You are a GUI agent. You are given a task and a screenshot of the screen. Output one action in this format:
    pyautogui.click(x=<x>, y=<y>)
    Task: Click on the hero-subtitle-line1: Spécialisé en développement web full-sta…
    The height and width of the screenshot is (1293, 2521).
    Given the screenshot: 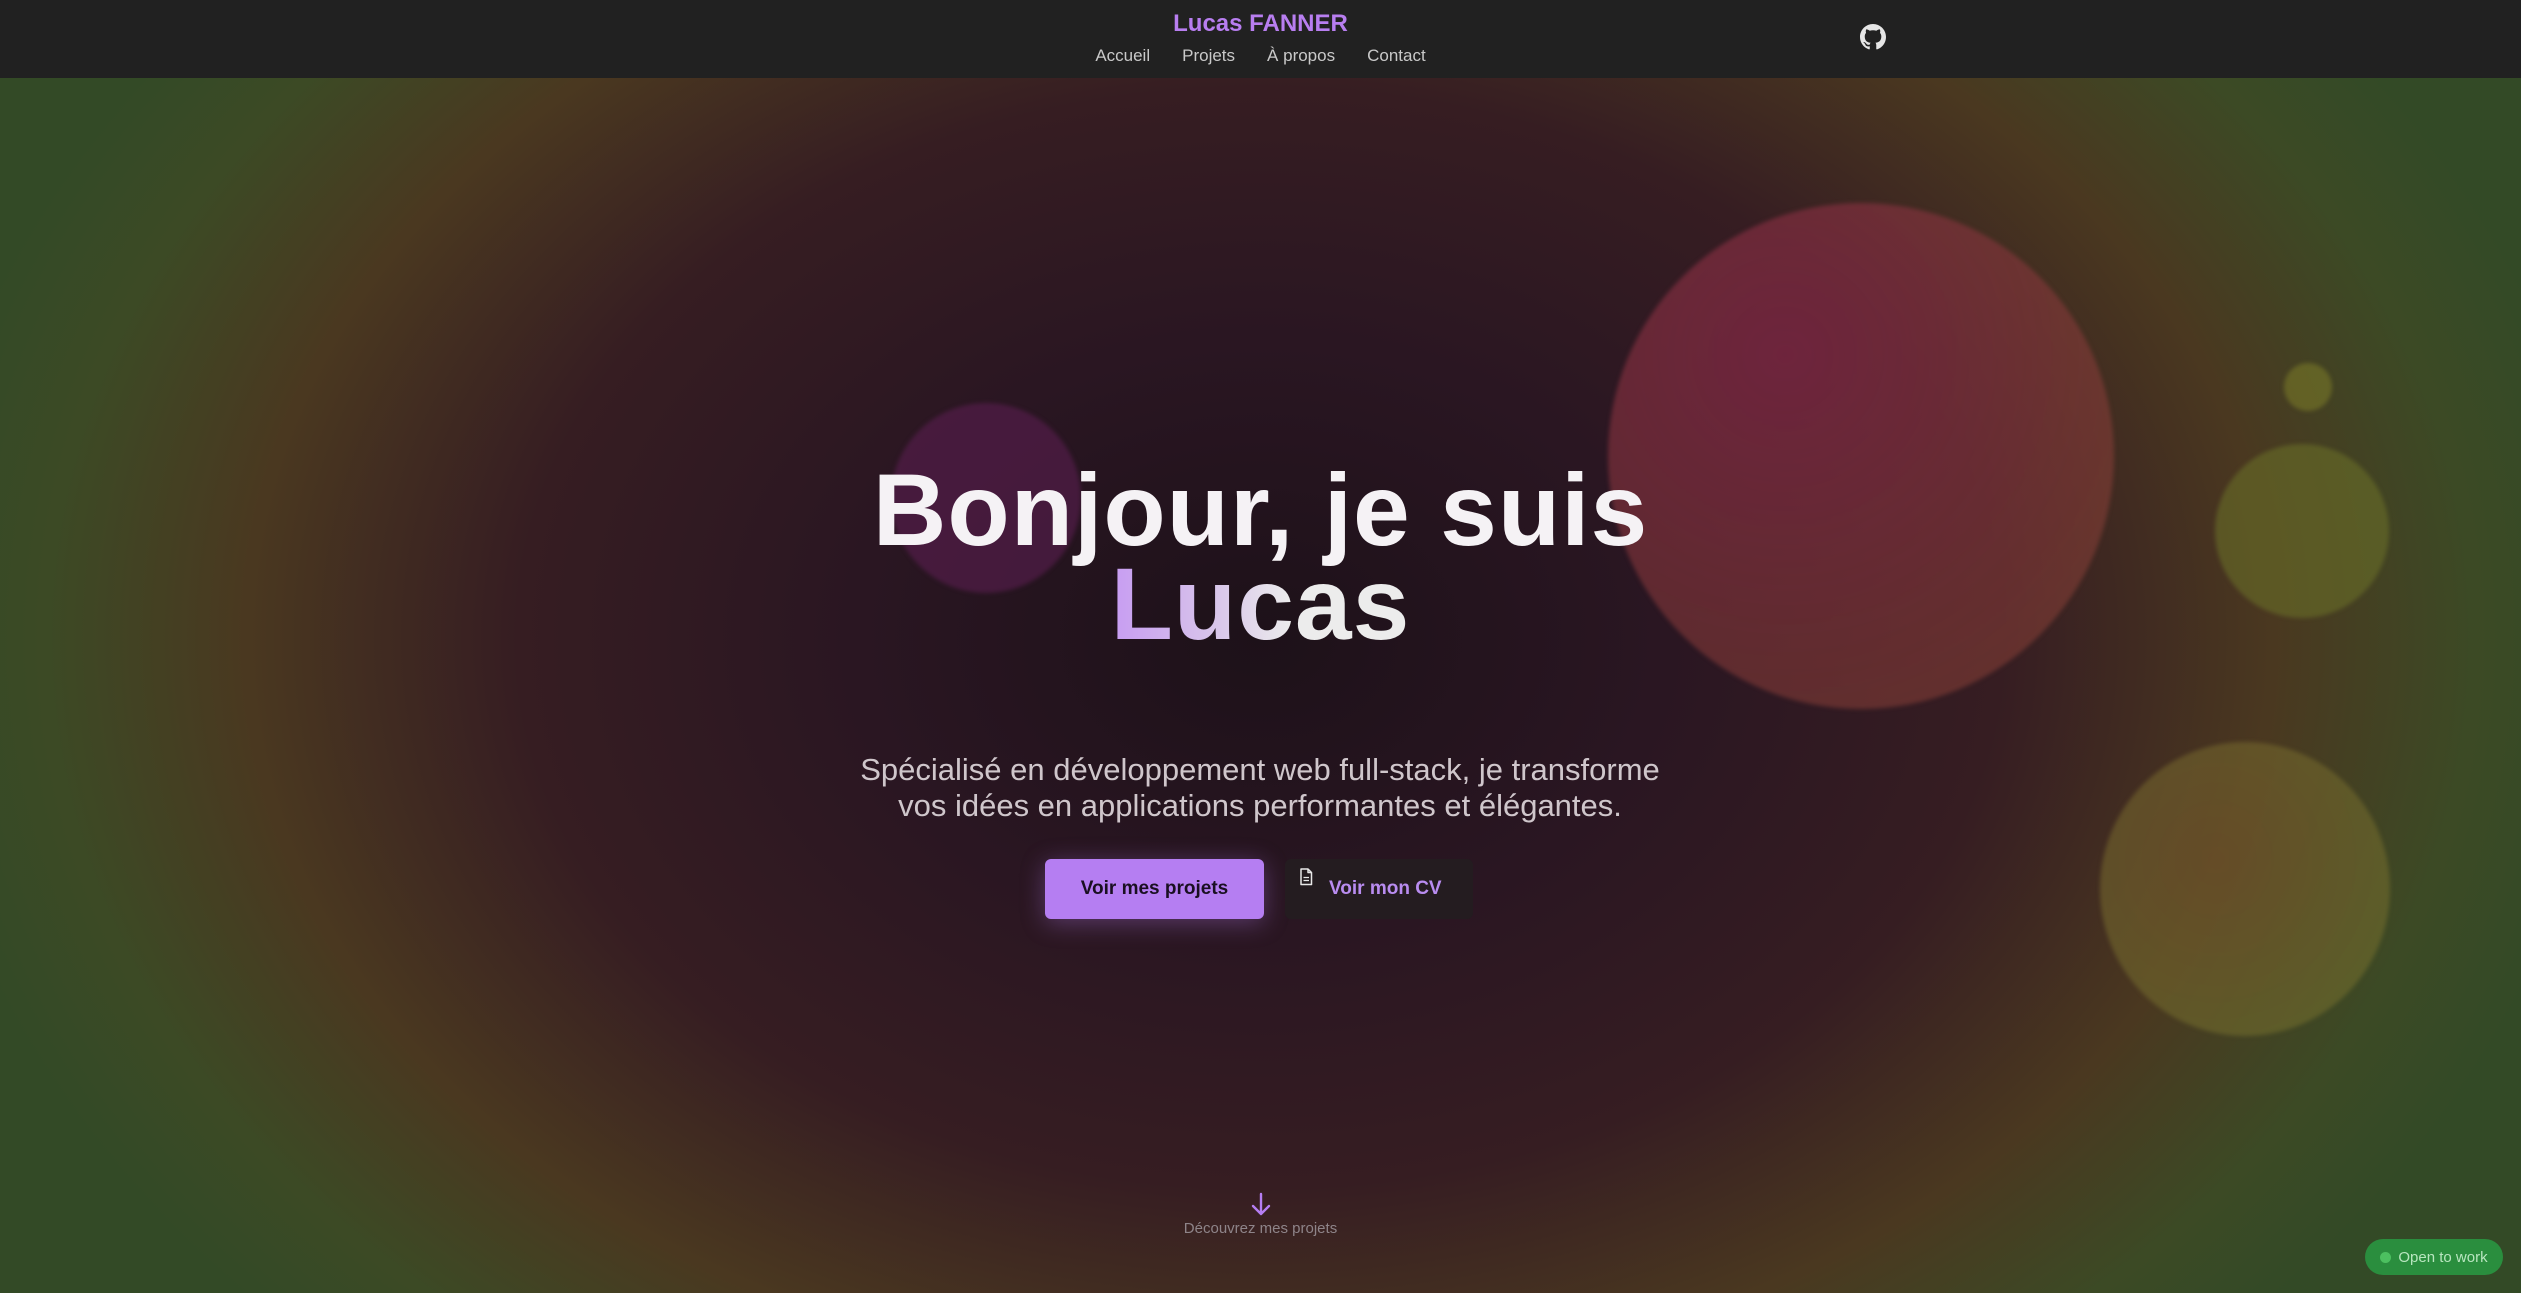 What is the action you would take?
    pyautogui.click(x=1260, y=769)
    